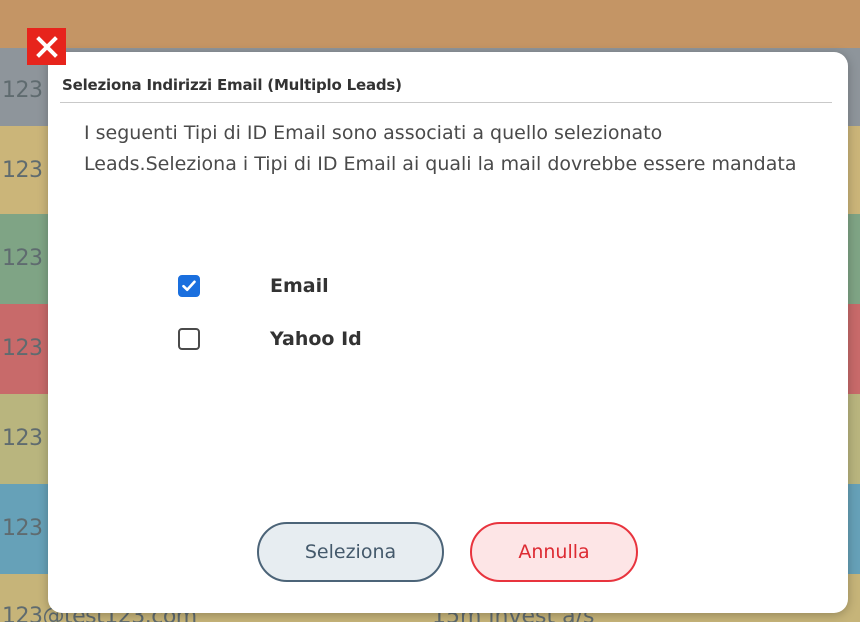 The image size is (860, 622). I want to click on close-button, so click(46, 46).